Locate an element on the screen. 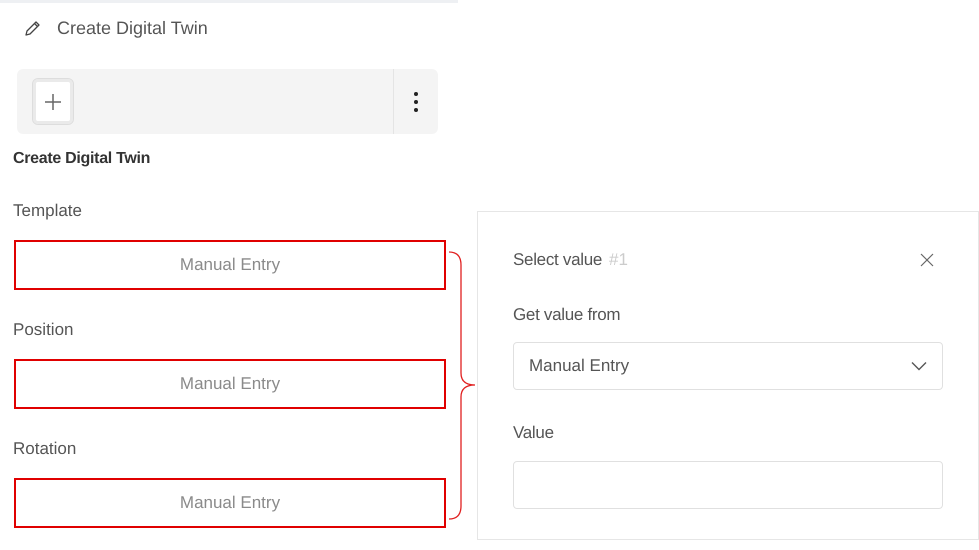  field-label: Template is located at coordinates (47, 211).